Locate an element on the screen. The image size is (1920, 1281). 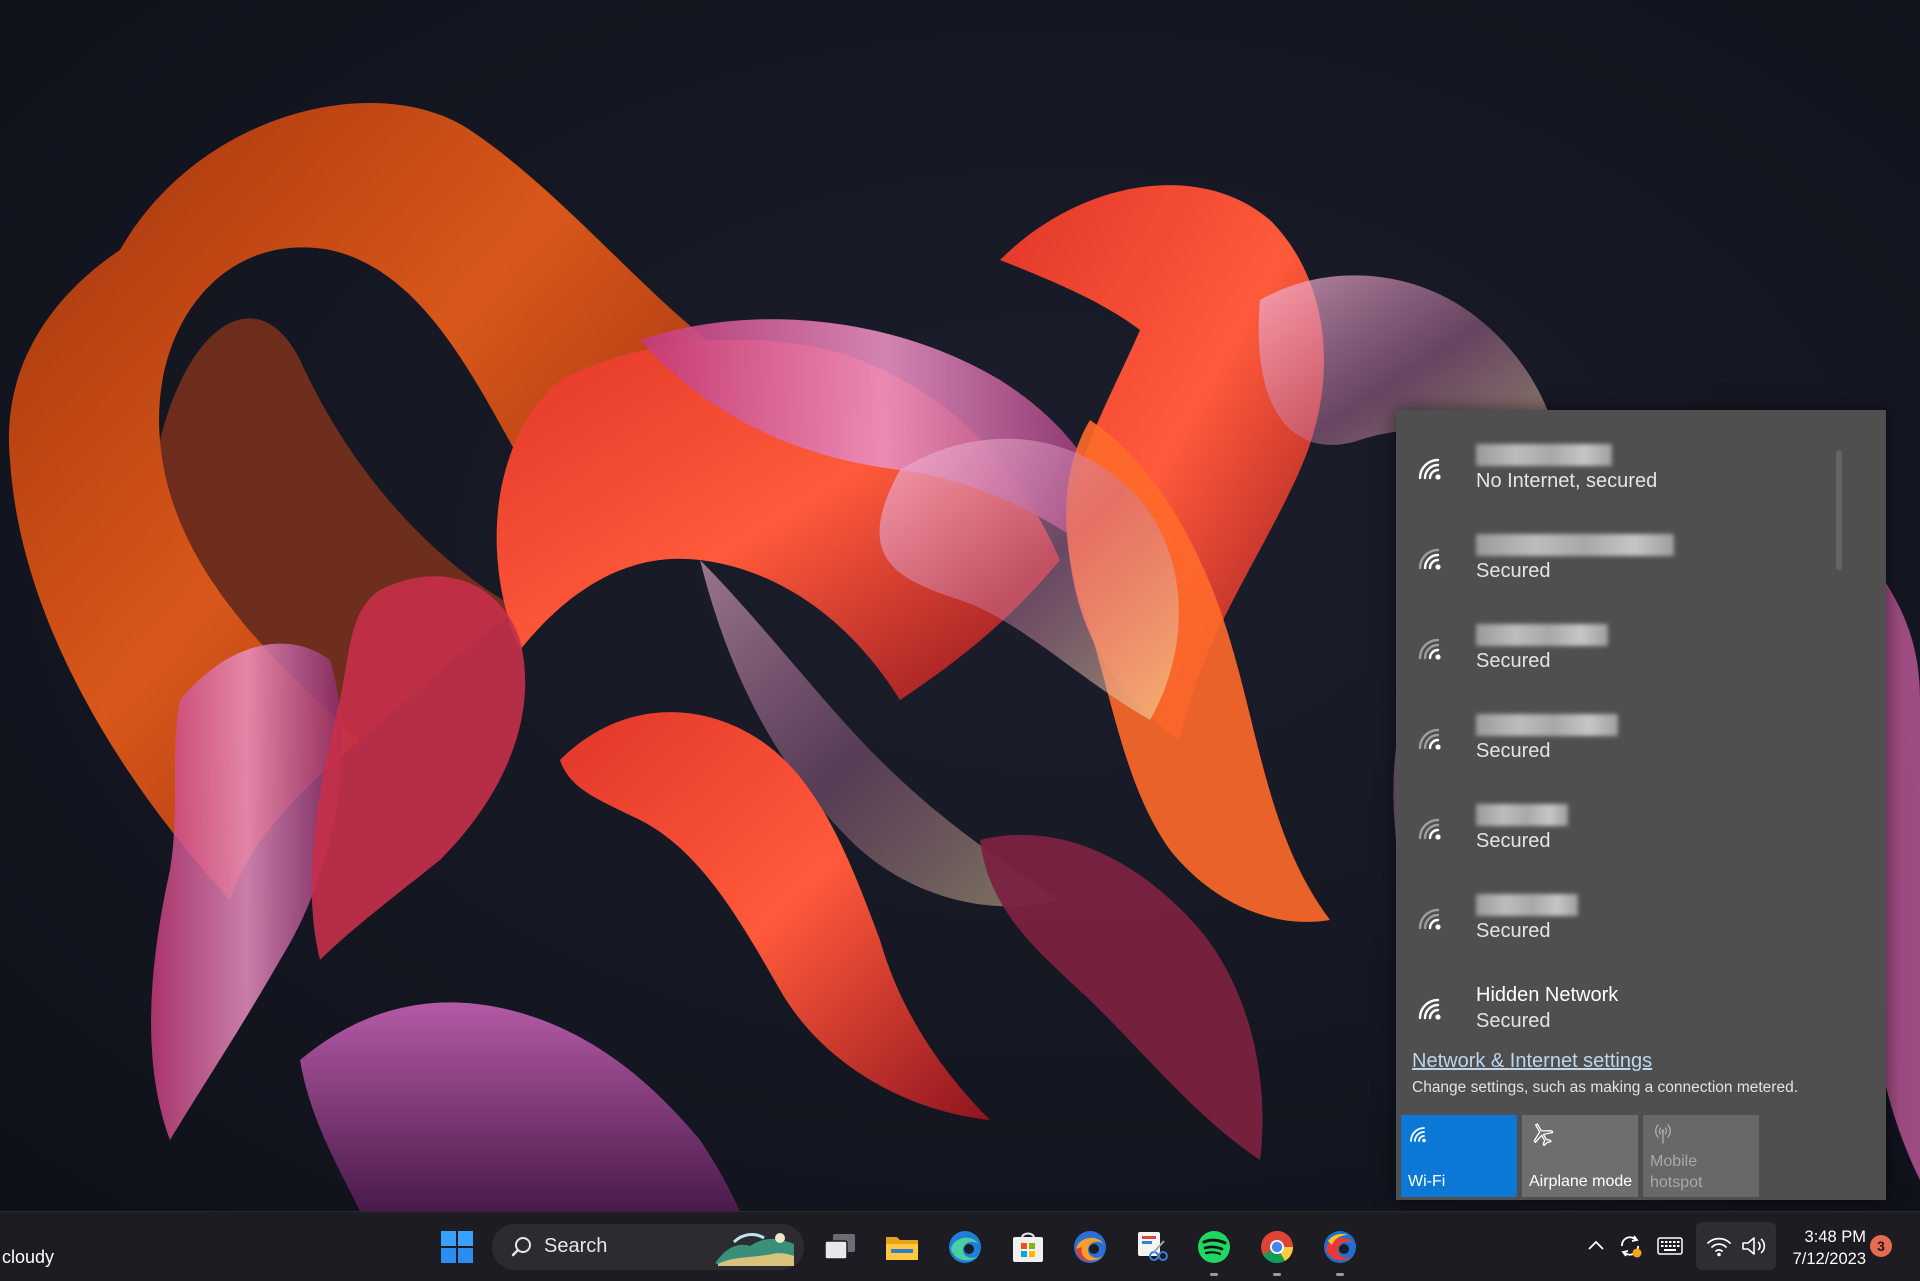
spotify-icon is located at coordinates (1214, 1247).